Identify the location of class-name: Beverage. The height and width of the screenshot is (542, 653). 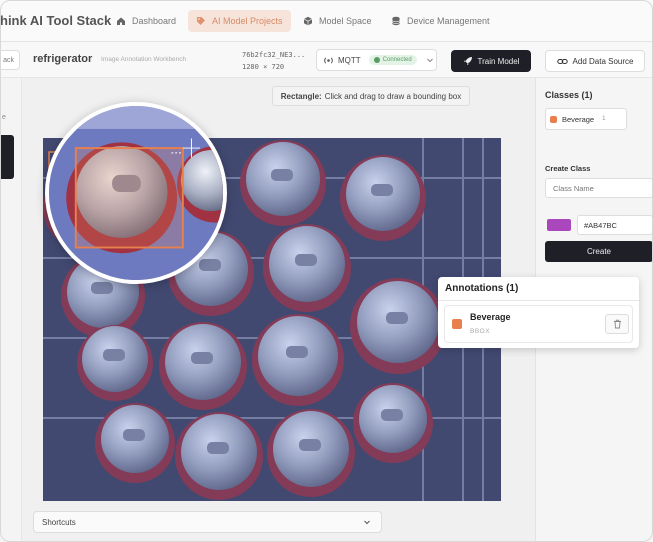
(578, 119).